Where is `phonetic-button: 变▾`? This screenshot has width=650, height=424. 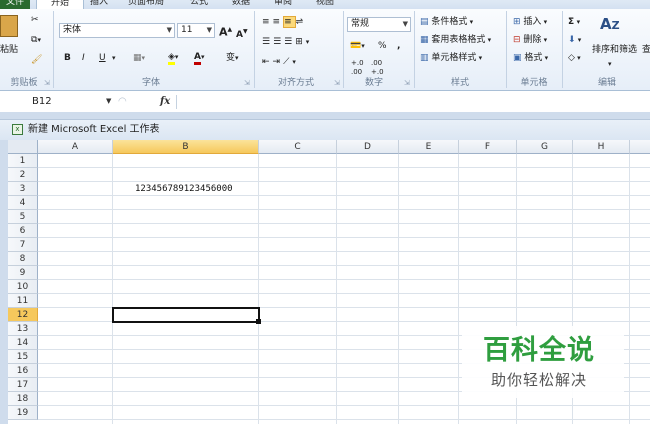
phonetic-button: 变▾ is located at coordinates (232, 58).